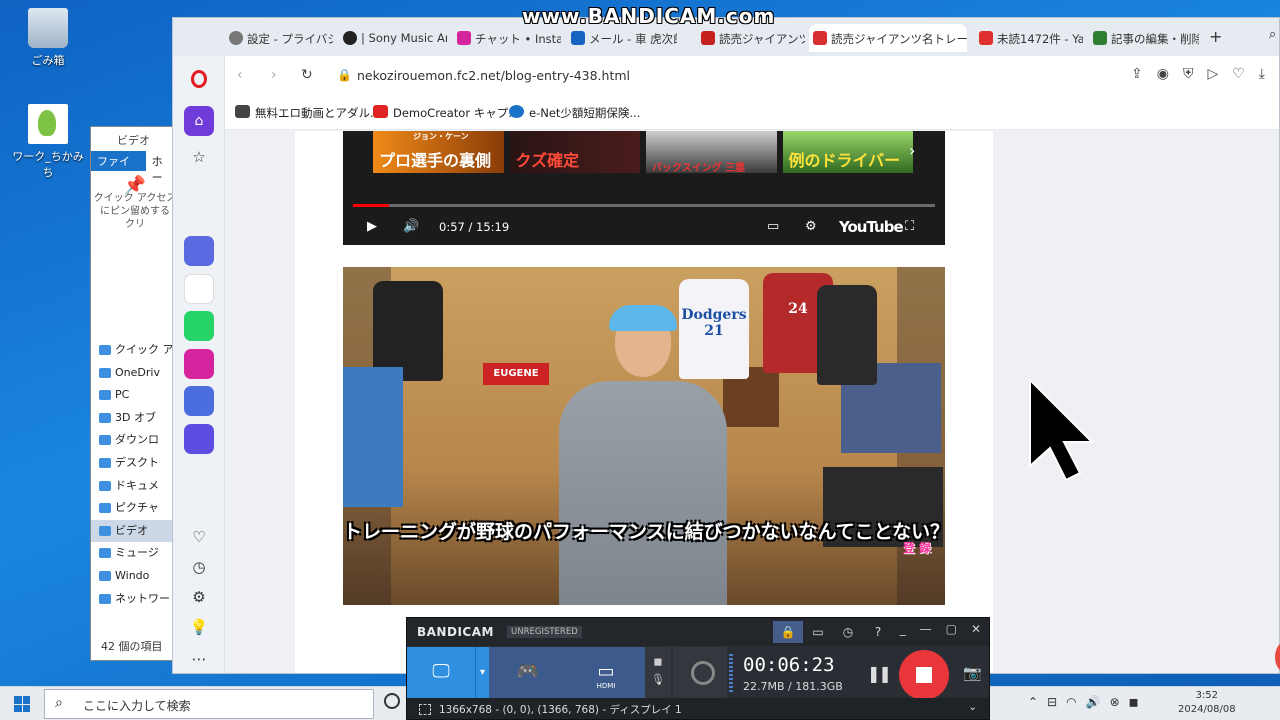 This screenshot has height=720, width=1280. I want to click on close-icon: ✕, so click(976, 629).